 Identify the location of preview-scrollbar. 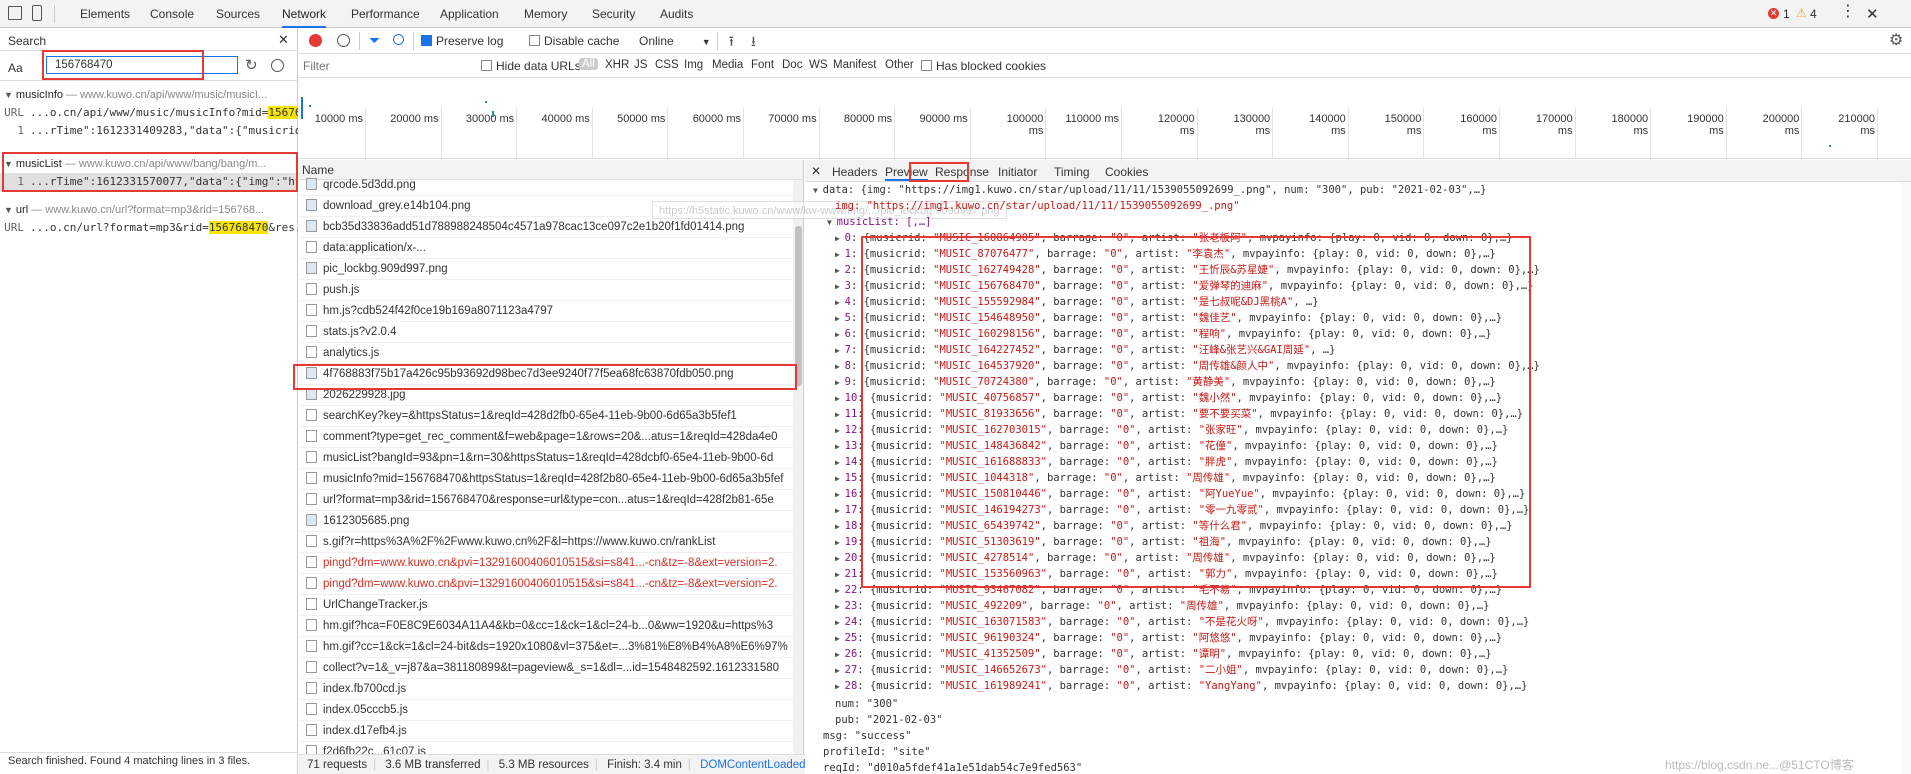
(1906, 478).